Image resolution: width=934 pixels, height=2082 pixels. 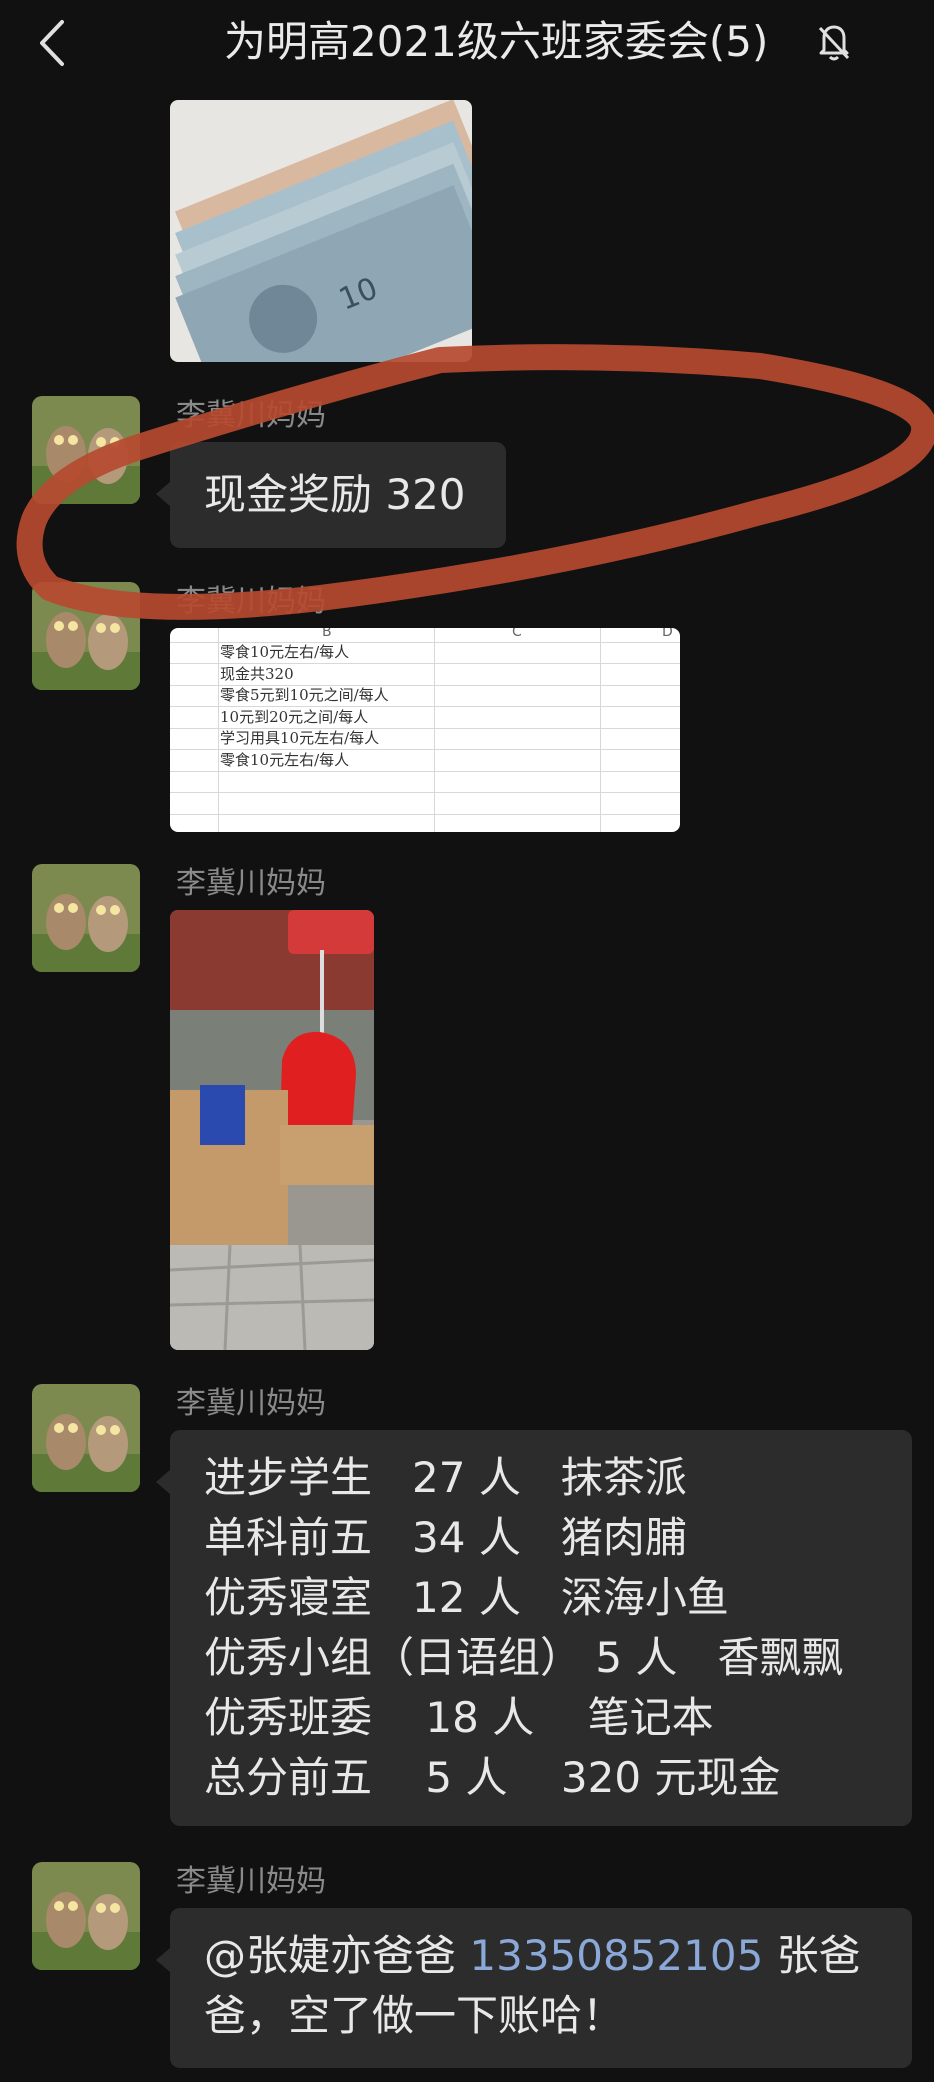 What do you see at coordinates (667, 634) in the screenshot?
I see `column-header: D` at bounding box center [667, 634].